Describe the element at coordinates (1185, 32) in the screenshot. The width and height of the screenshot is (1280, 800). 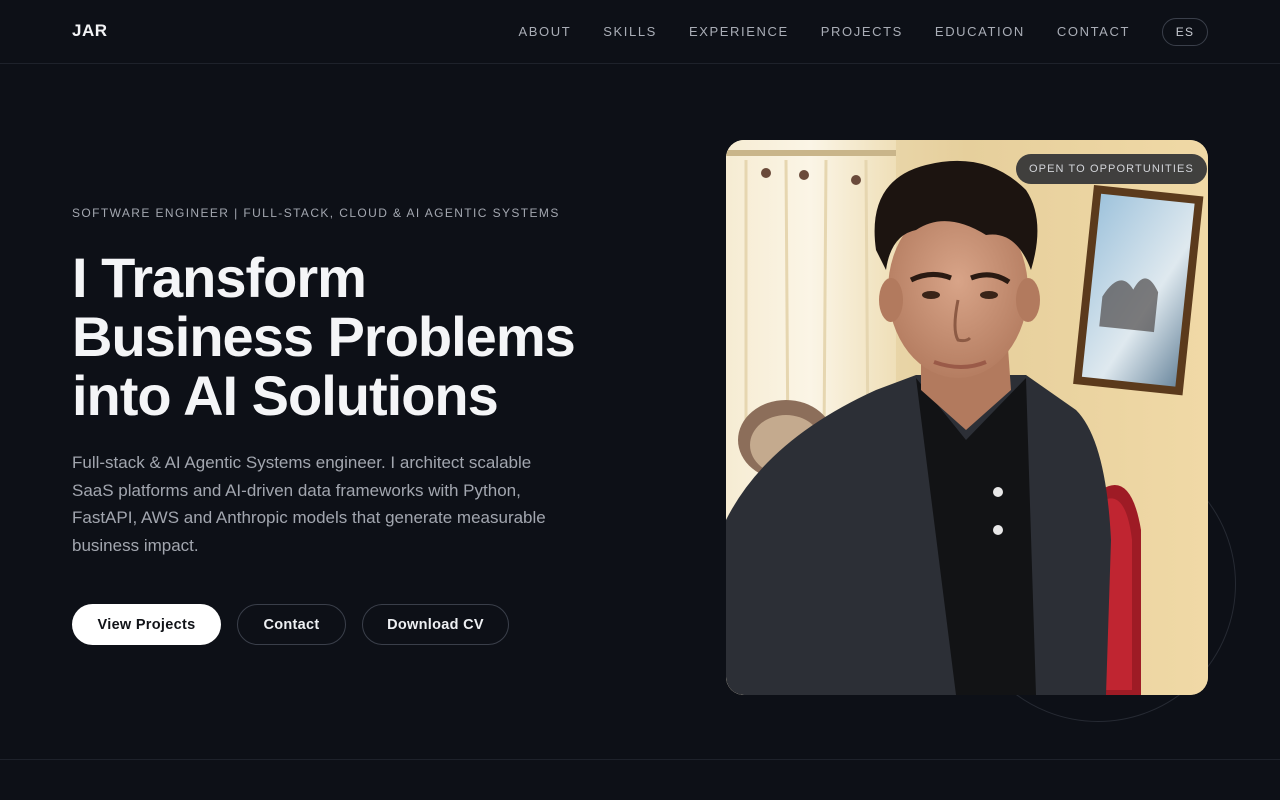
I see `language-toggle-button: ES` at that location.